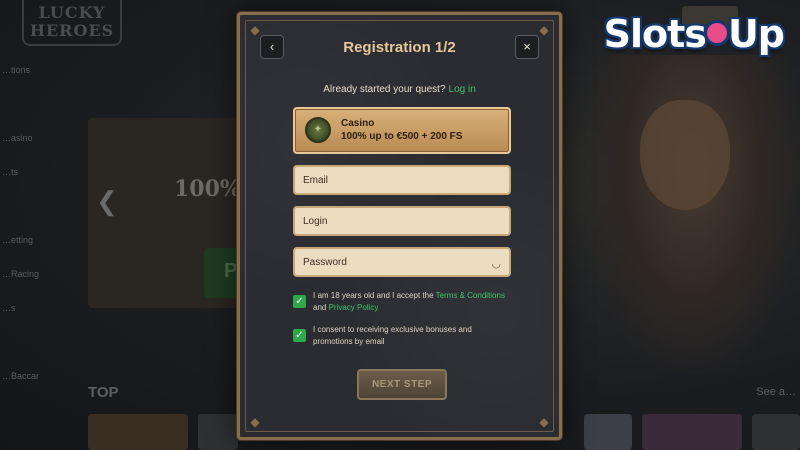 The height and width of the screenshot is (450, 800). I want to click on next-step-button: NEXT STEP, so click(402, 384).